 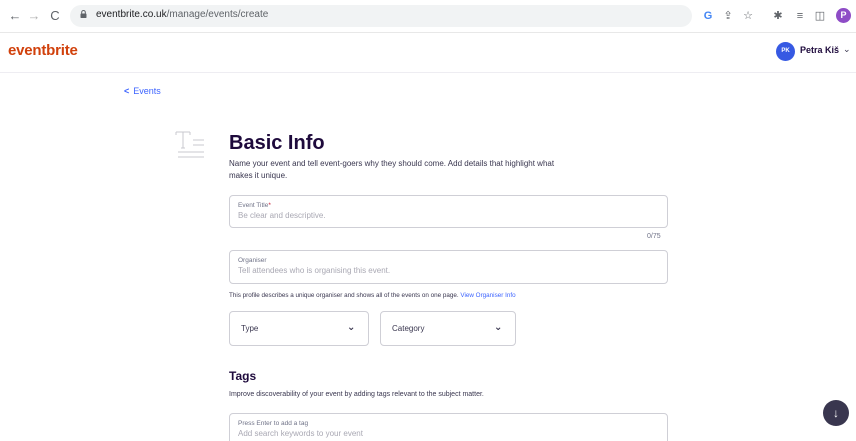 What do you see at coordinates (250, 328) in the screenshot?
I see `type-select-label: Type` at bounding box center [250, 328].